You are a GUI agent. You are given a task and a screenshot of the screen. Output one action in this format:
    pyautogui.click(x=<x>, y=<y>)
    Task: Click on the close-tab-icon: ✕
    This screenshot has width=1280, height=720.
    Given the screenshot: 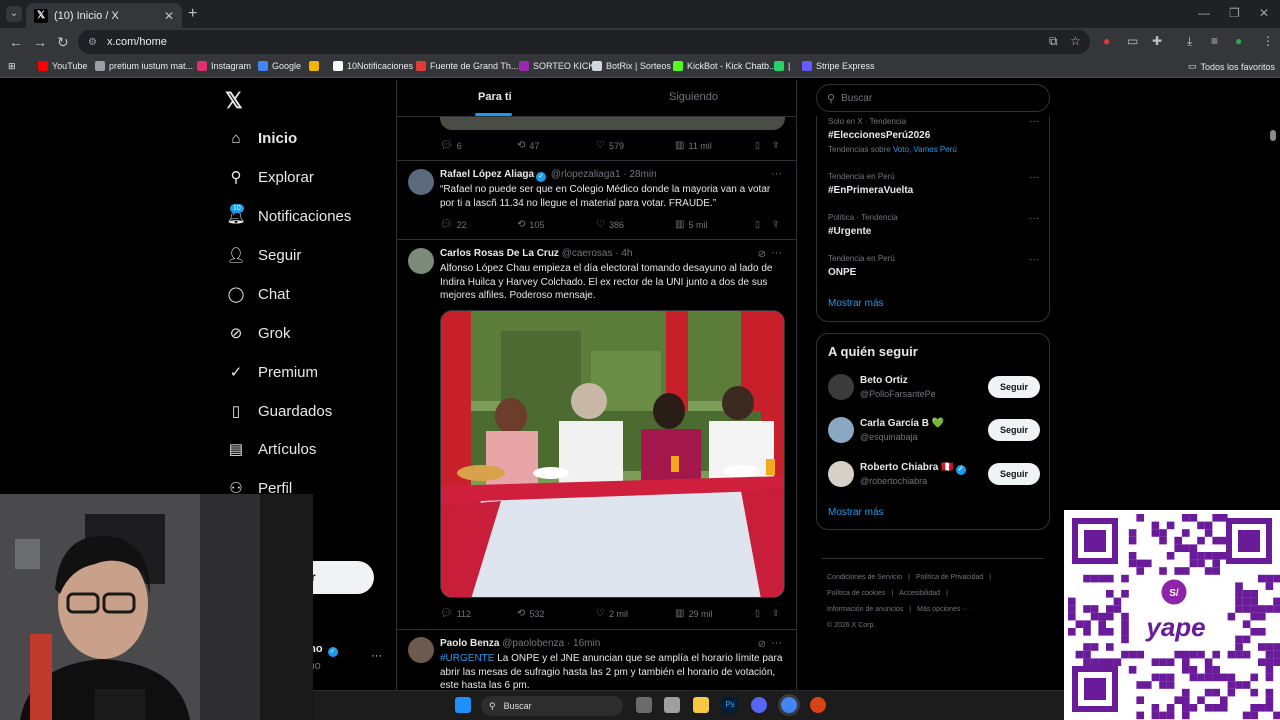 What is the action you would take?
    pyautogui.click(x=169, y=16)
    